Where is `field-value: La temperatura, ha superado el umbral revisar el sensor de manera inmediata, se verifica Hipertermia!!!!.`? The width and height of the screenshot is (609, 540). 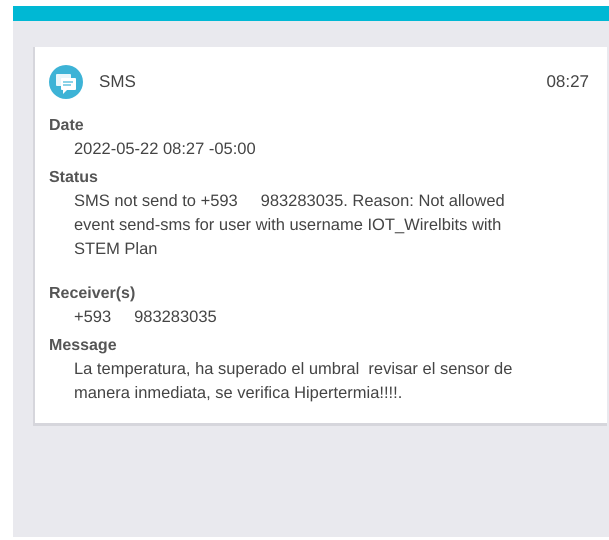 field-value: La temperatura, ha superado el umbral revisar el sensor de manera inmediata, se verifica Hipertermia!!!!. is located at coordinates (293, 381).